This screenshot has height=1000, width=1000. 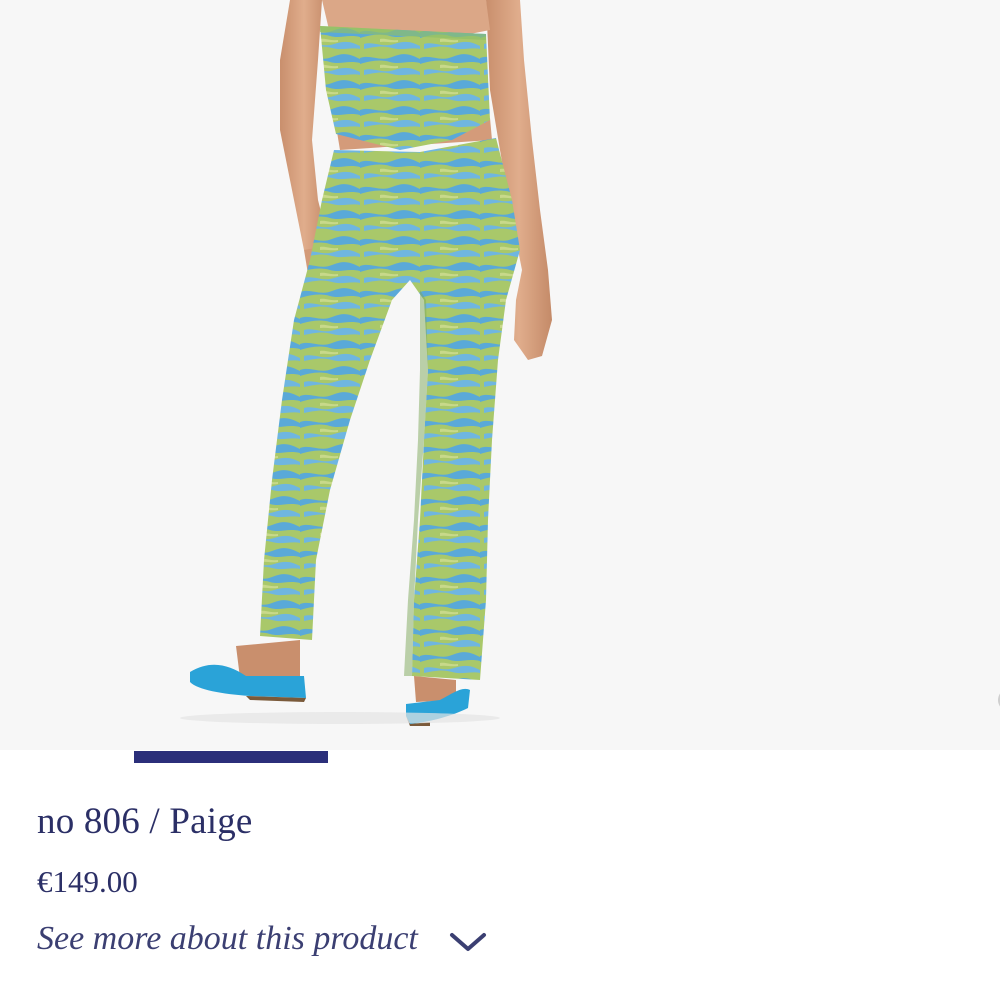 What do you see at coordinates (231, 757) in the screenshot?
I see `gallery-progress-indicator` at bounding box center [231, 757].